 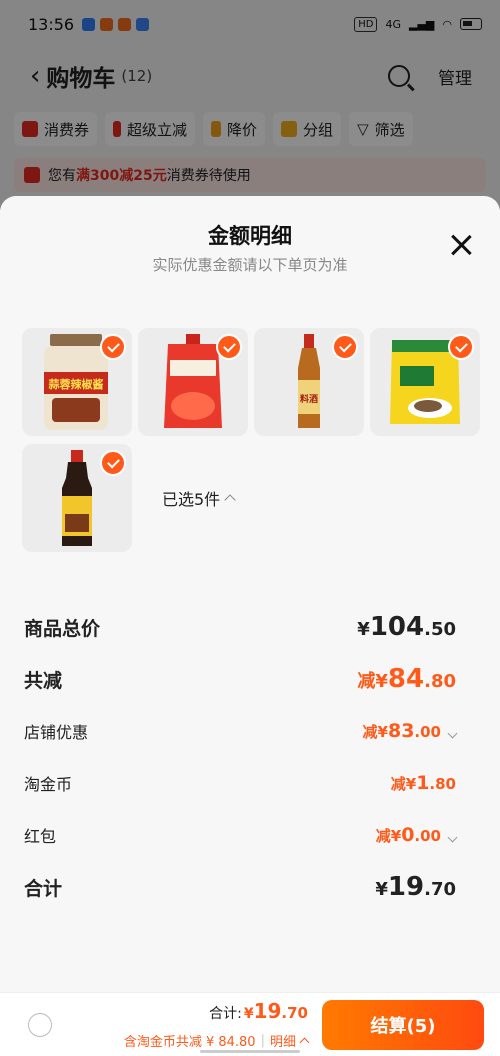 What do you see at coordinates (234, 129) in the screenshot?
I see `filter-price-drop: 降价` at bounding box center [234, 129].